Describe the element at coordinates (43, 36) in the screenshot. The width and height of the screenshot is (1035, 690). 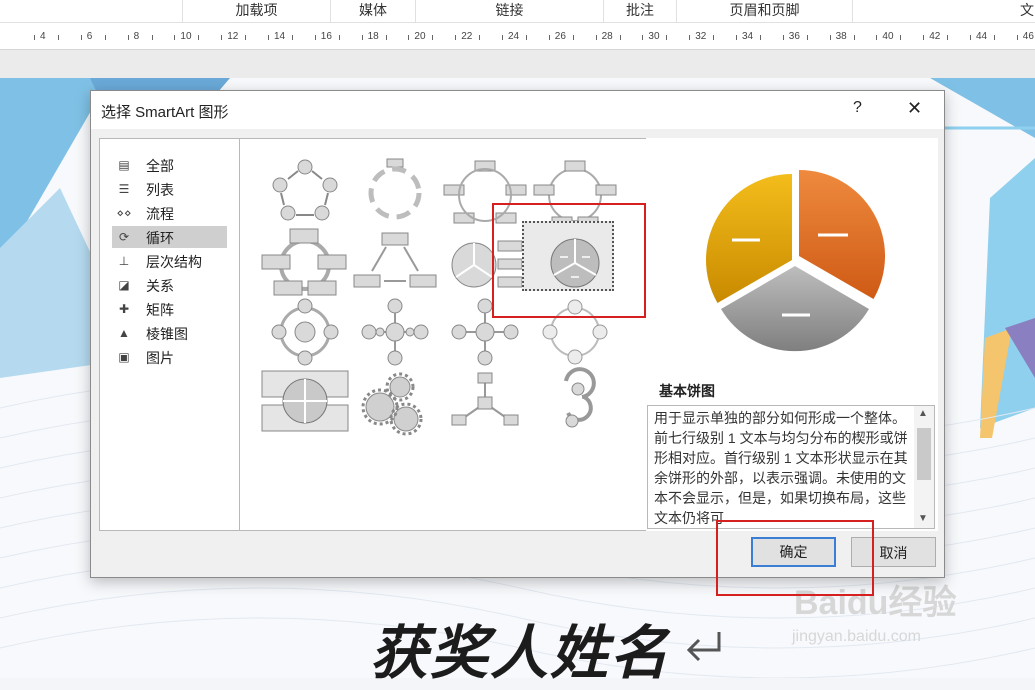
I see `ruler-number: 4` at that location.